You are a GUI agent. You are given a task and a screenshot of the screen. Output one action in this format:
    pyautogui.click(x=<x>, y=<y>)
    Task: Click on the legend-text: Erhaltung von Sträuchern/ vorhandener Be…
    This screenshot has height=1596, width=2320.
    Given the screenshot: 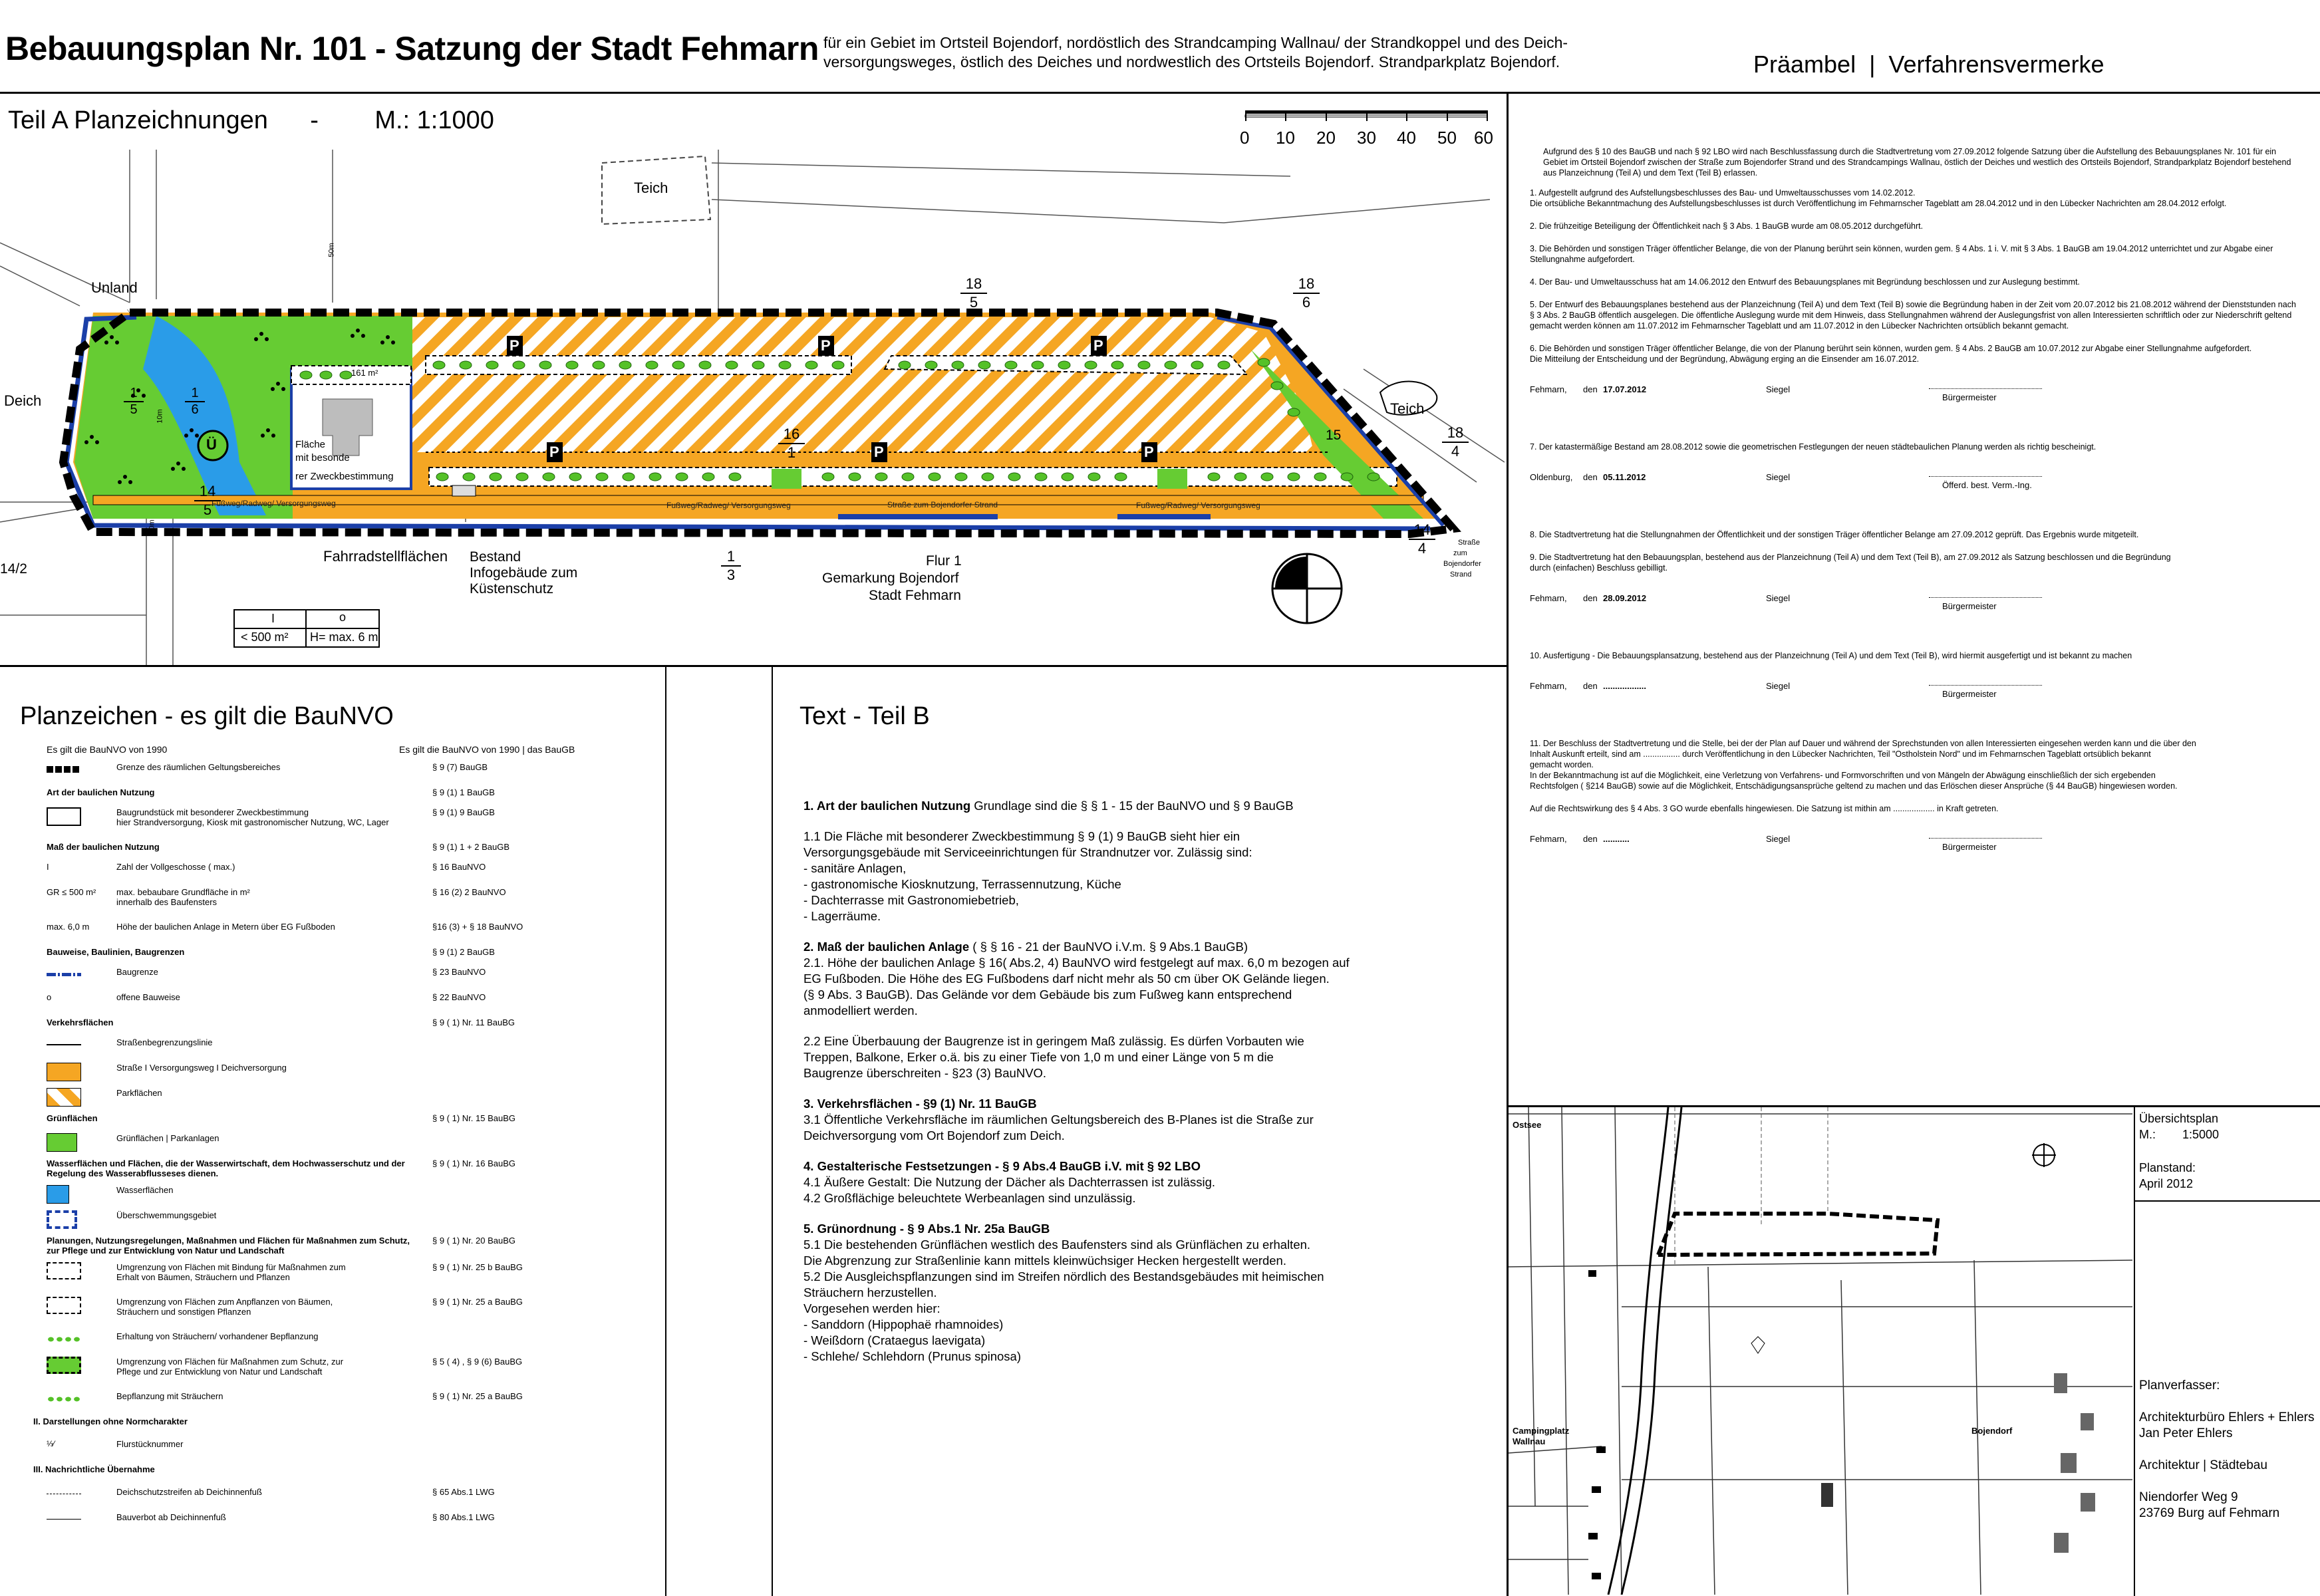 What is the action you would take?
    pyautogui.click(x=217, y=1336)
    